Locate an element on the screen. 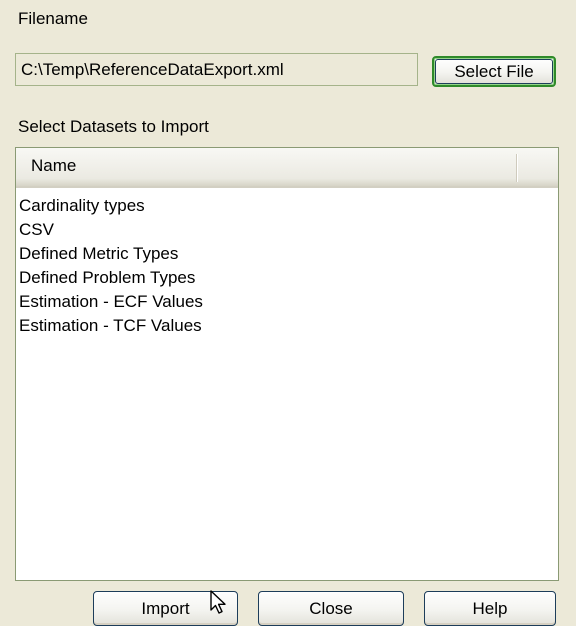 The image size is (576, 626). list-header: Name is located at coordinates (287, 168).